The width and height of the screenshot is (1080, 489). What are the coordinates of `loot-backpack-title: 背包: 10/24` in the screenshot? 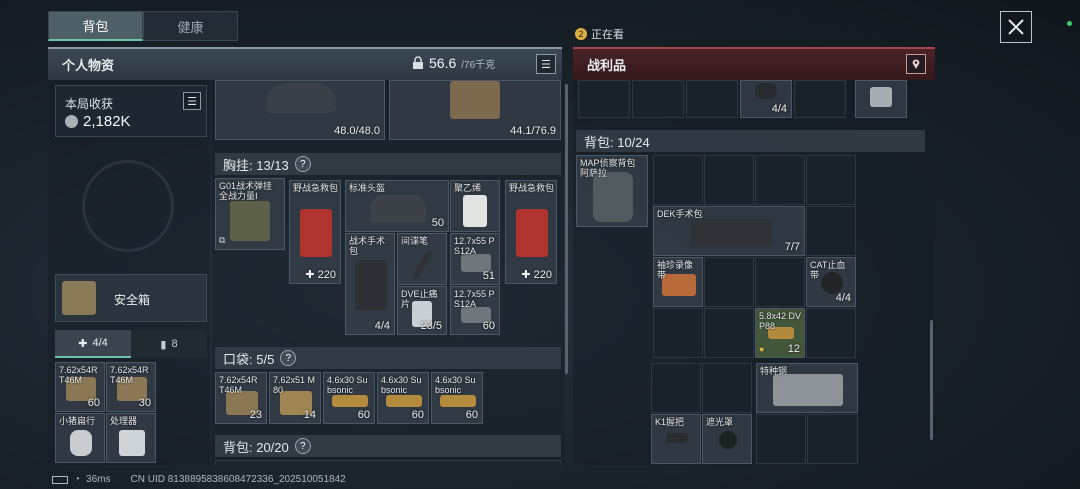 It's located at (617, 142).